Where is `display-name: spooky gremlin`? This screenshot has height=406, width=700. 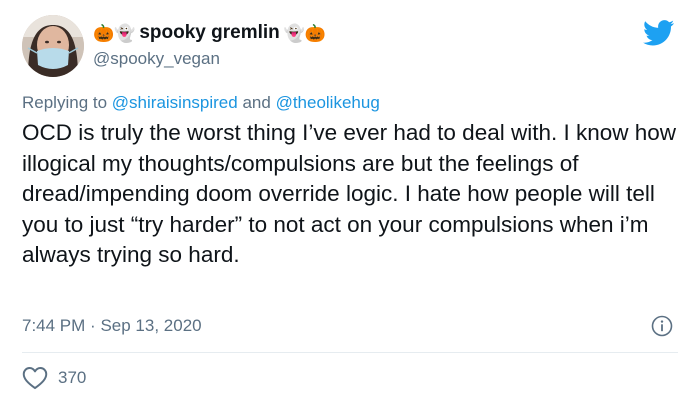
display-name: spooky gremlin is located at coordinates (209, 33).